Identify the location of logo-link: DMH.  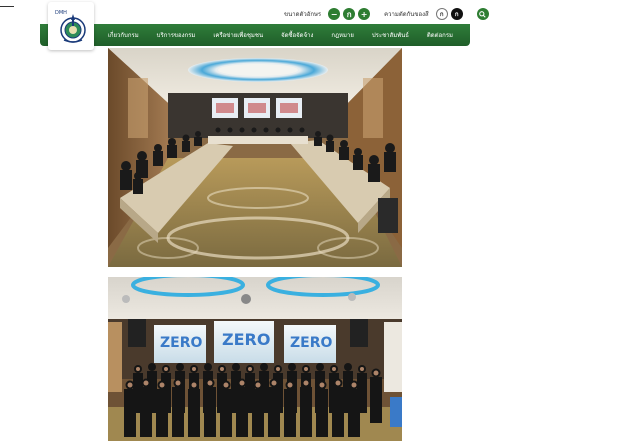
(71, 26).